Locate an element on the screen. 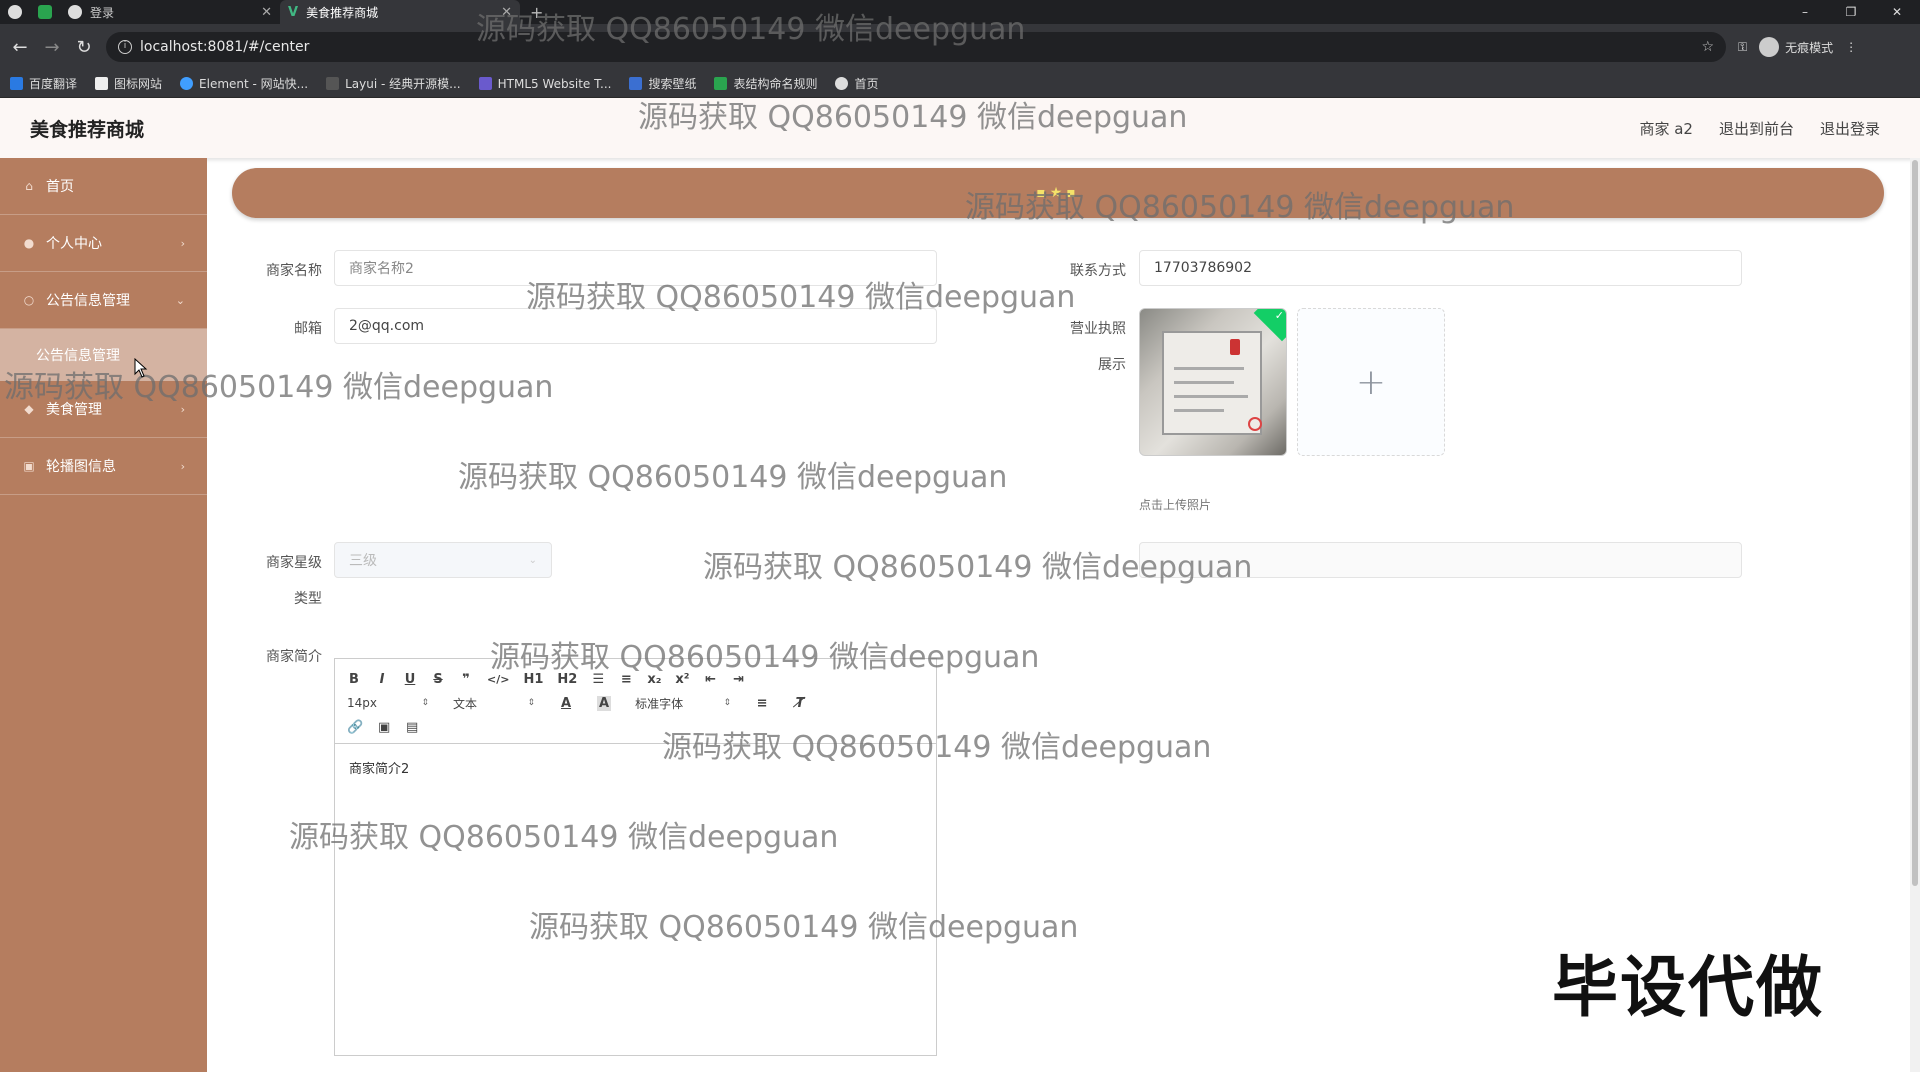 The image size is (1920, 1072). sidebar-item-label: 公告信息管理 is located at coordinates (88, 301).